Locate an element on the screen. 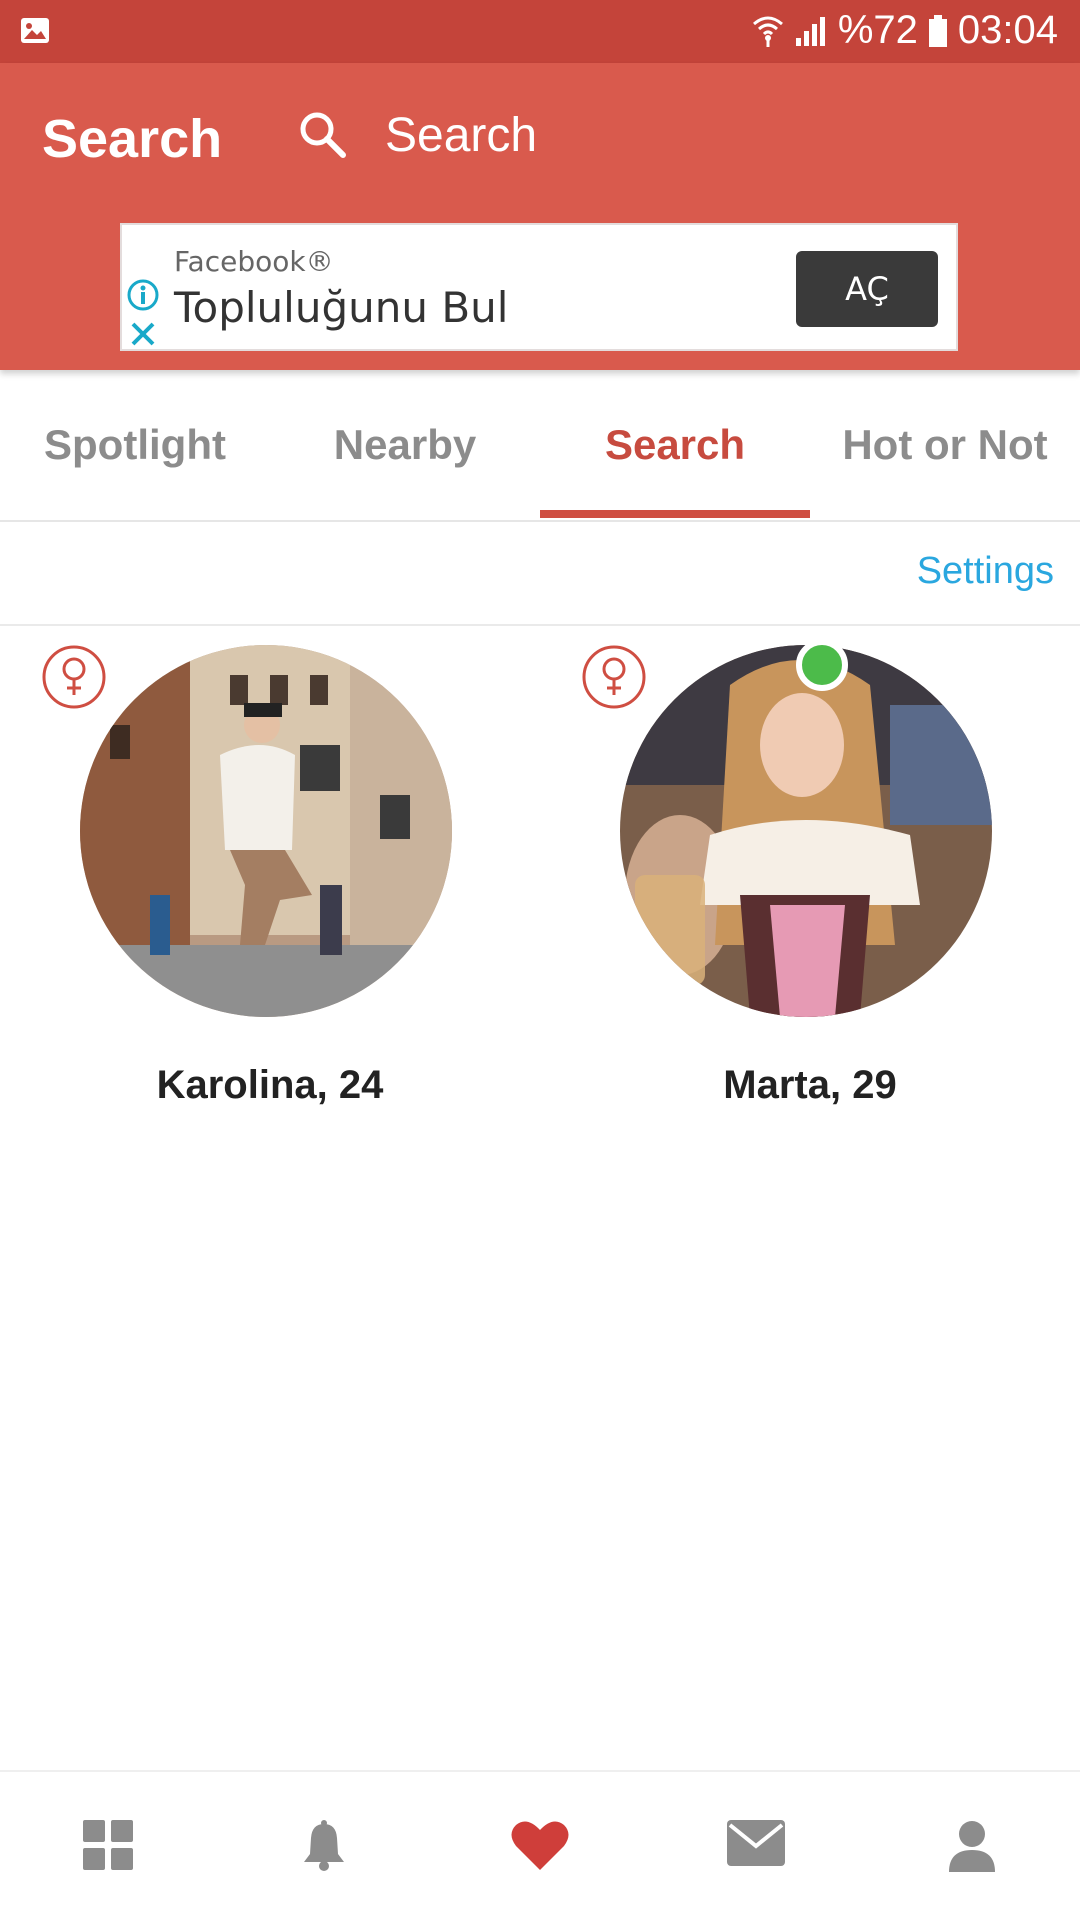 This screenshot has width=1080, height=1922. wifi-icon is located at coordinates (767, 31).